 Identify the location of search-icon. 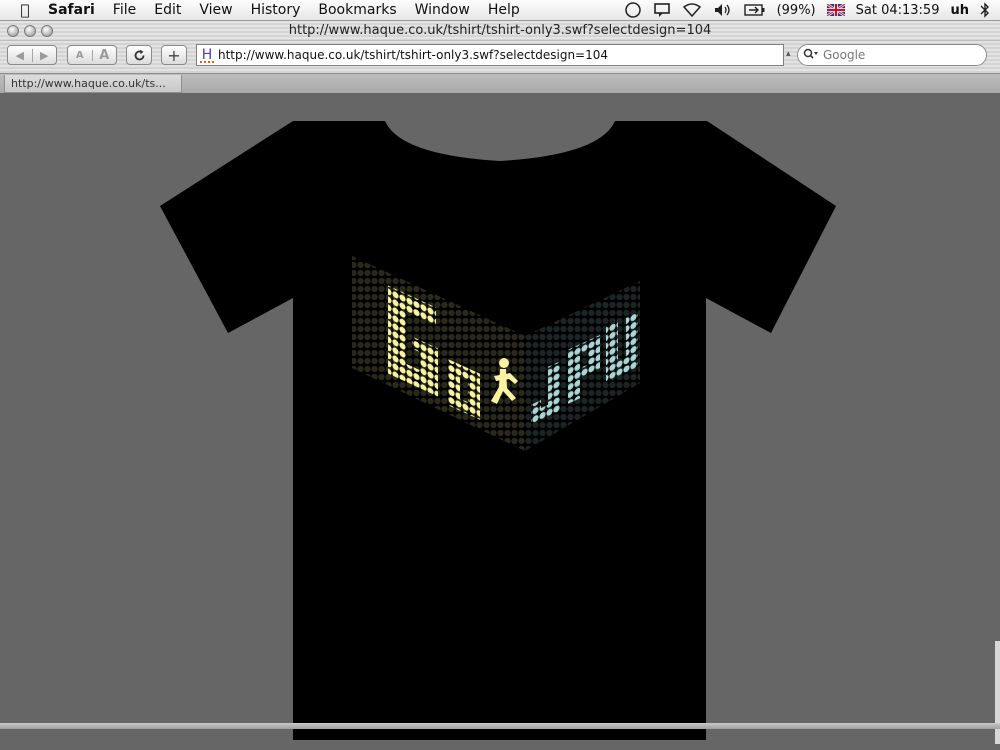
(813, 55).